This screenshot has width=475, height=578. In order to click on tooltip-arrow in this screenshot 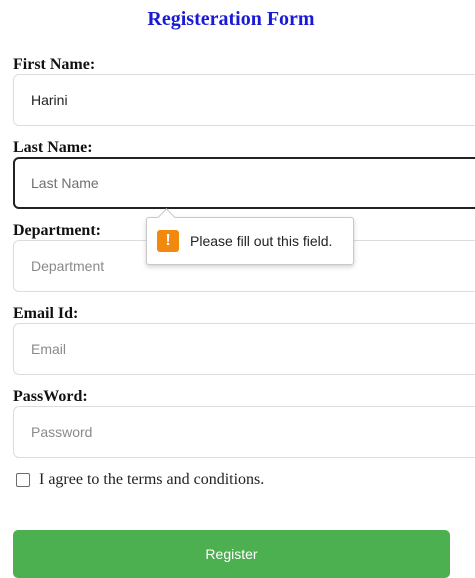, I will do `click(166, 217)`.